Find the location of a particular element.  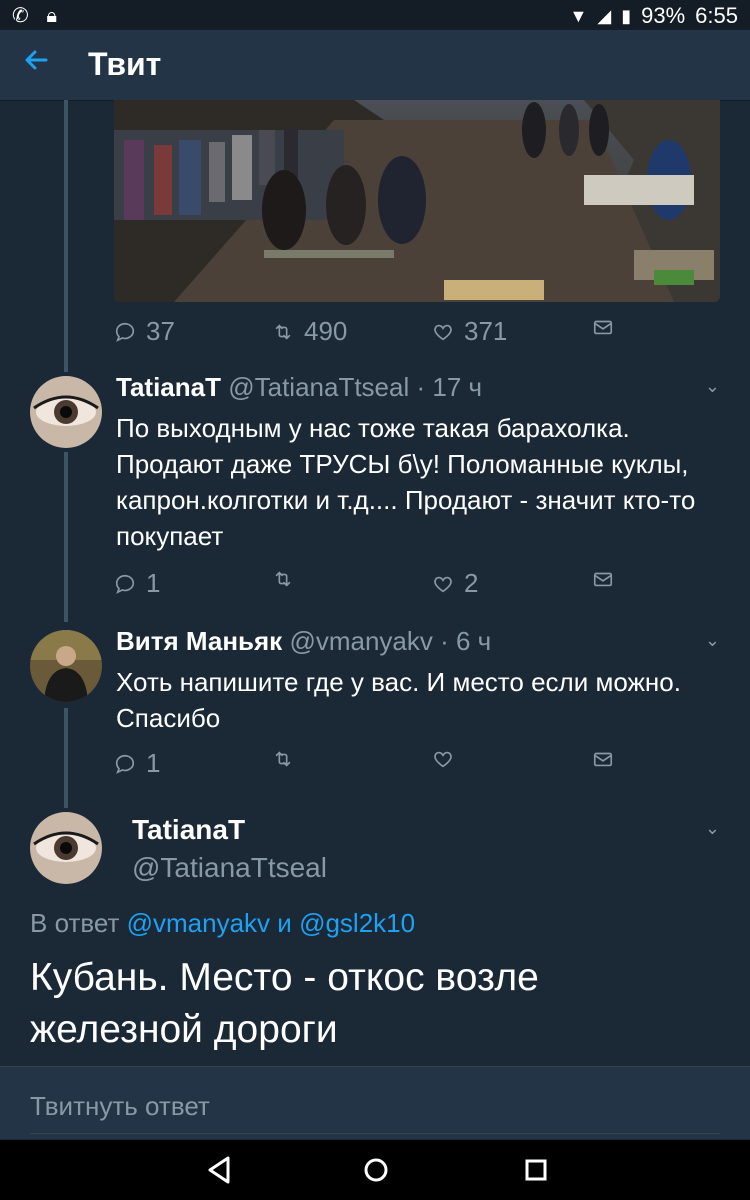

retweet-count: 490 is located at coordinates (326, 331).